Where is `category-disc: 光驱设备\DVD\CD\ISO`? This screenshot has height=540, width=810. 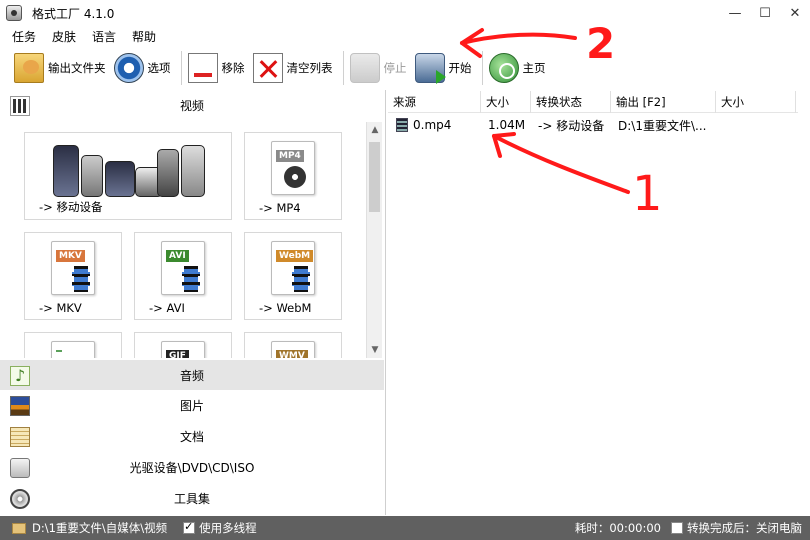
category-disc: 光驱设备\DVD\CD\ISO is located at coordinates (192, 467).